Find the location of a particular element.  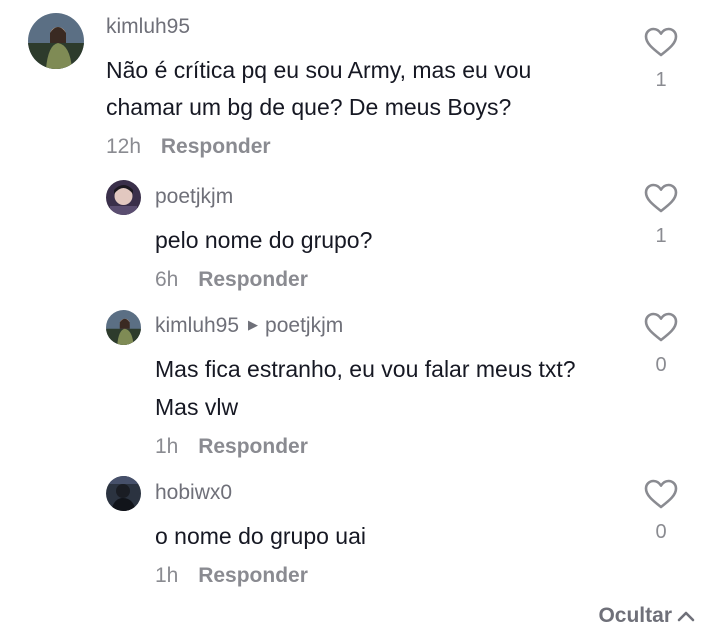

chevron-up-icon is located at coordinates (686, 616).